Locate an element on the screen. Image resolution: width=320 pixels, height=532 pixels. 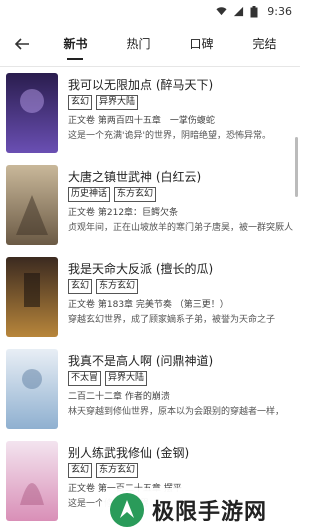
book-latest-chapter: 正文卷 第212章：巨鳄欠条 is located at coordinates (123, 213).